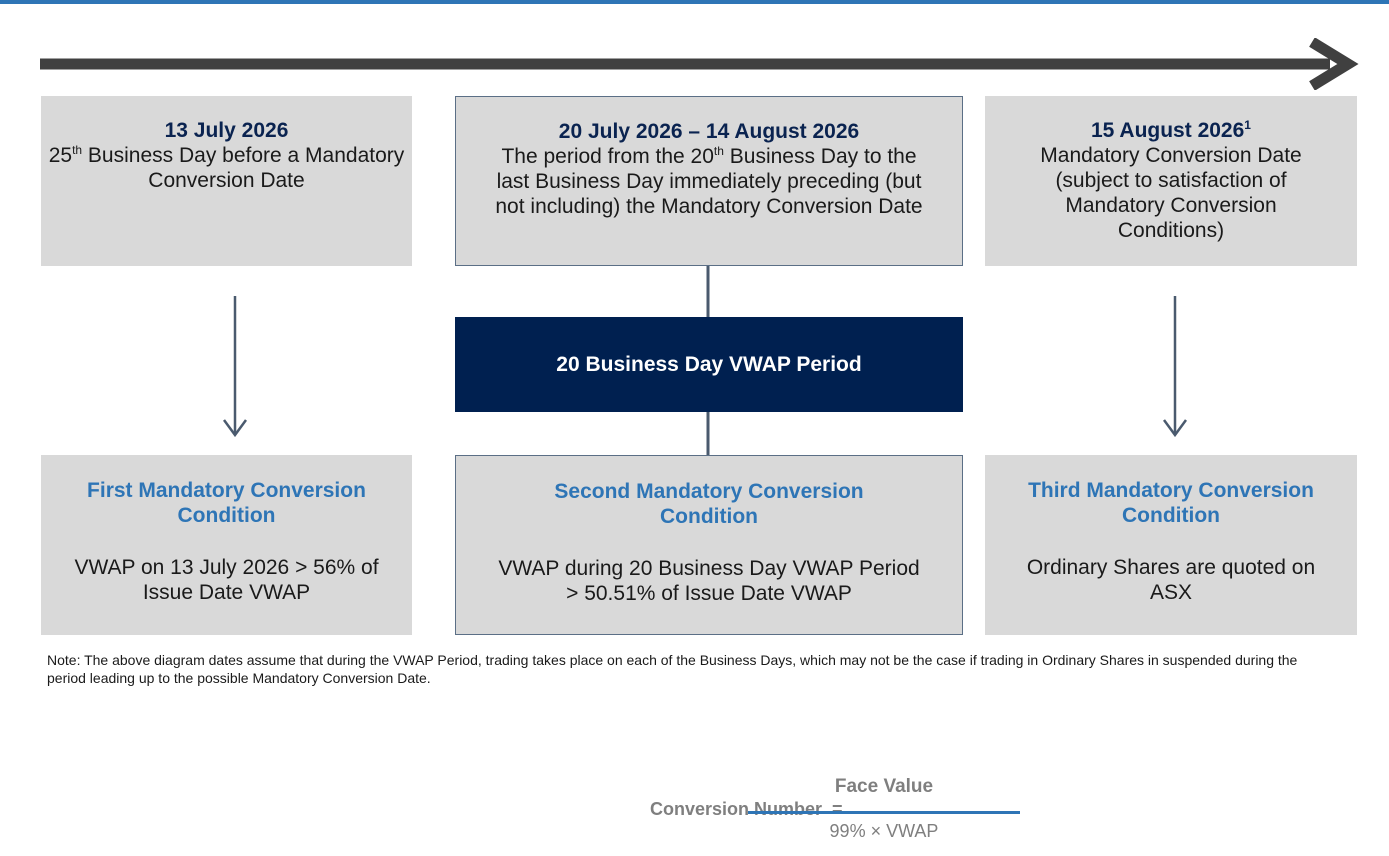 The height and width of the screenshot is (856, 1389). Describe the element at coordinates (708, 291) in the screenshot. I see `connector-center-top` at that location.